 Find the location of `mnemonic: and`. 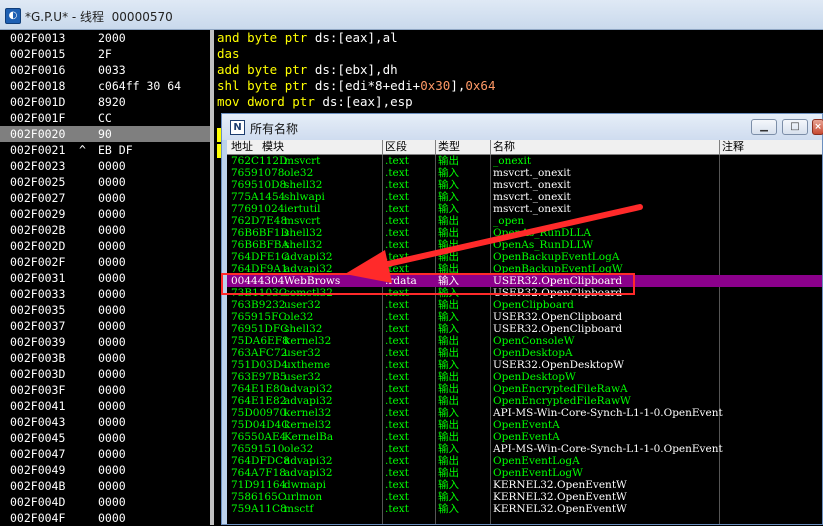

mnemonic: and is located at coordinates (228, 37).